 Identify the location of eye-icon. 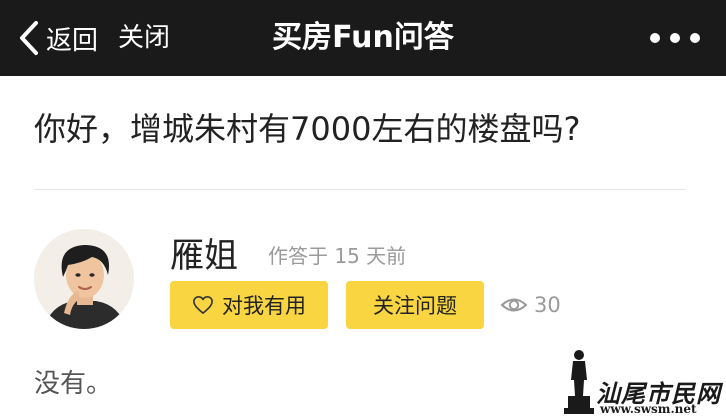
(514, 305).